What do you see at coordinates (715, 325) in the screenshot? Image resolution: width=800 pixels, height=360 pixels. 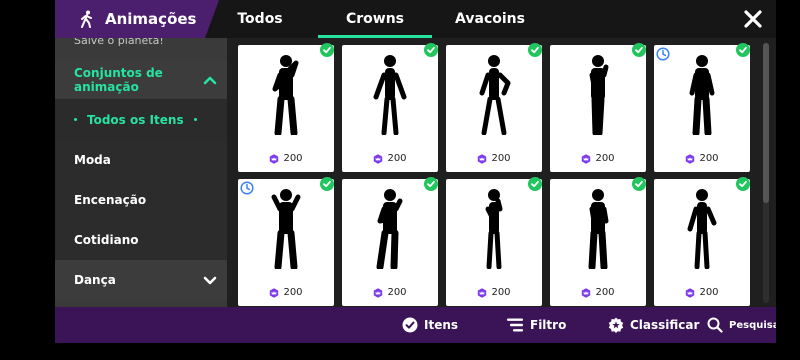 I see `search-icon` at bounding box center [715, 325].